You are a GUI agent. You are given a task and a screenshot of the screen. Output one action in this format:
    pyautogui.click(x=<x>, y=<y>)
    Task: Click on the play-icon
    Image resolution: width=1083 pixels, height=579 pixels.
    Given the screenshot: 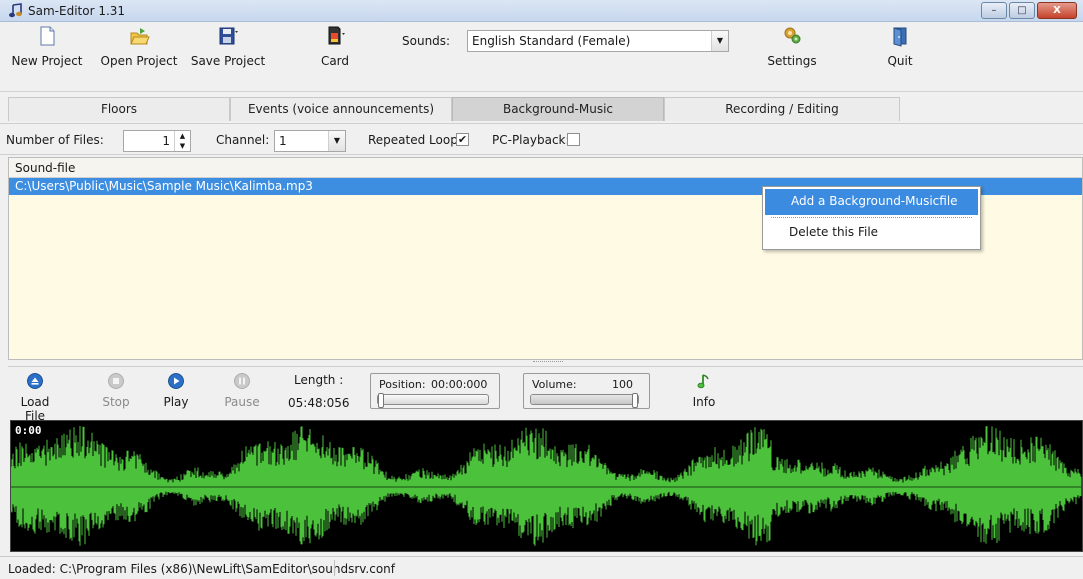 What is the action you would take?
    pyautogui.click(x=176, y=381)
    